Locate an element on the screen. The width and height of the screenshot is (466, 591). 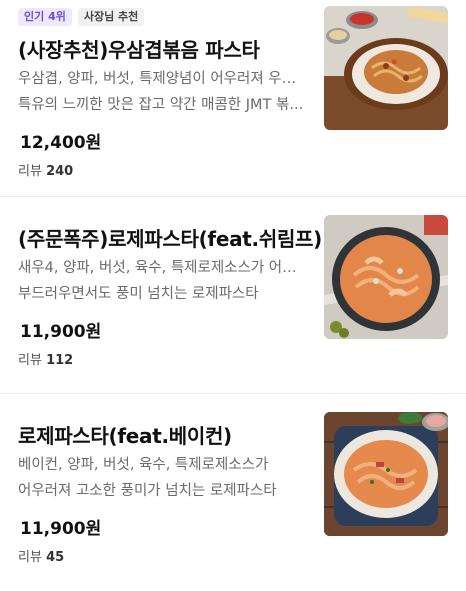
badge-group: 인기 4위 사장님 추천 is located at coordinates (81, 17).